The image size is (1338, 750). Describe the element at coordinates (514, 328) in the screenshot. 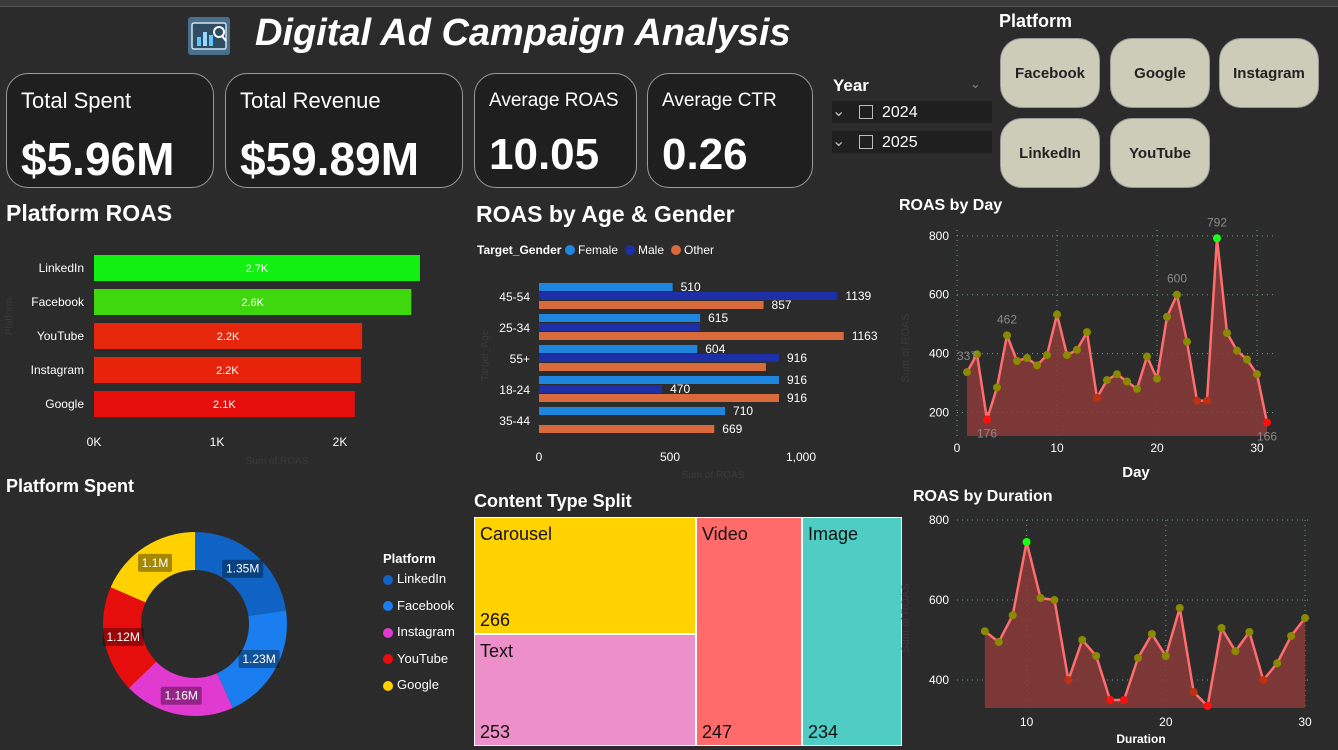

I see `age-category-label: 25-34` at that location.